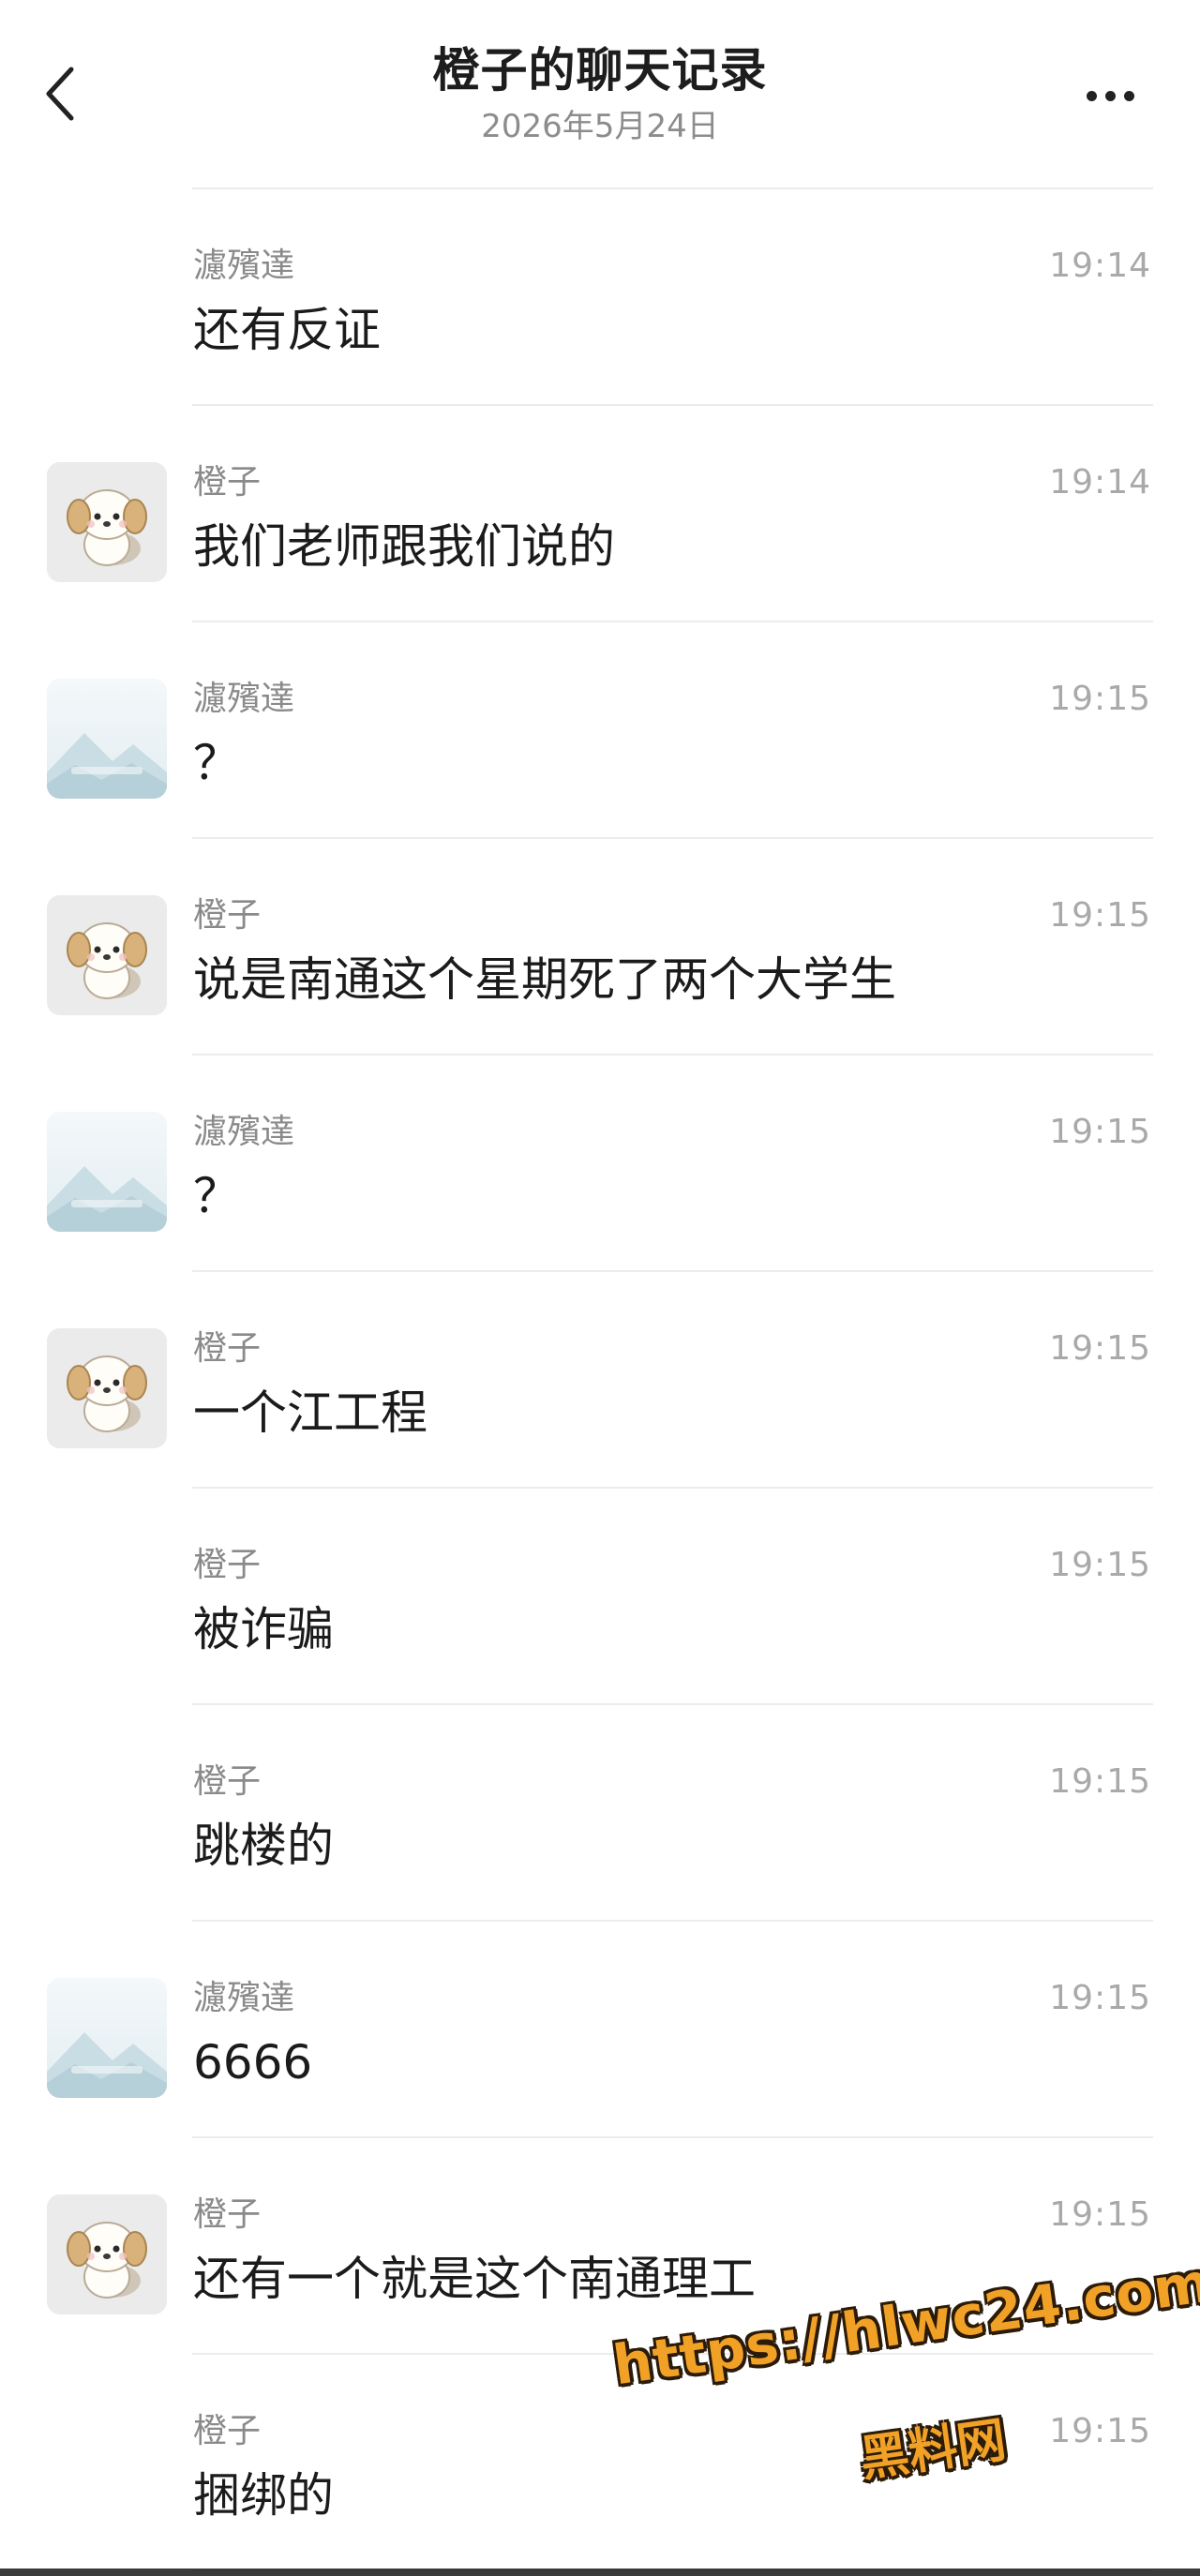 The height and width of the screenshot is (2576, 1200). What do you see at coordinates (404, 547) in the screenshot?
I see `message-text: 我们老师跟我们说的` at bounding box center [404, 547].